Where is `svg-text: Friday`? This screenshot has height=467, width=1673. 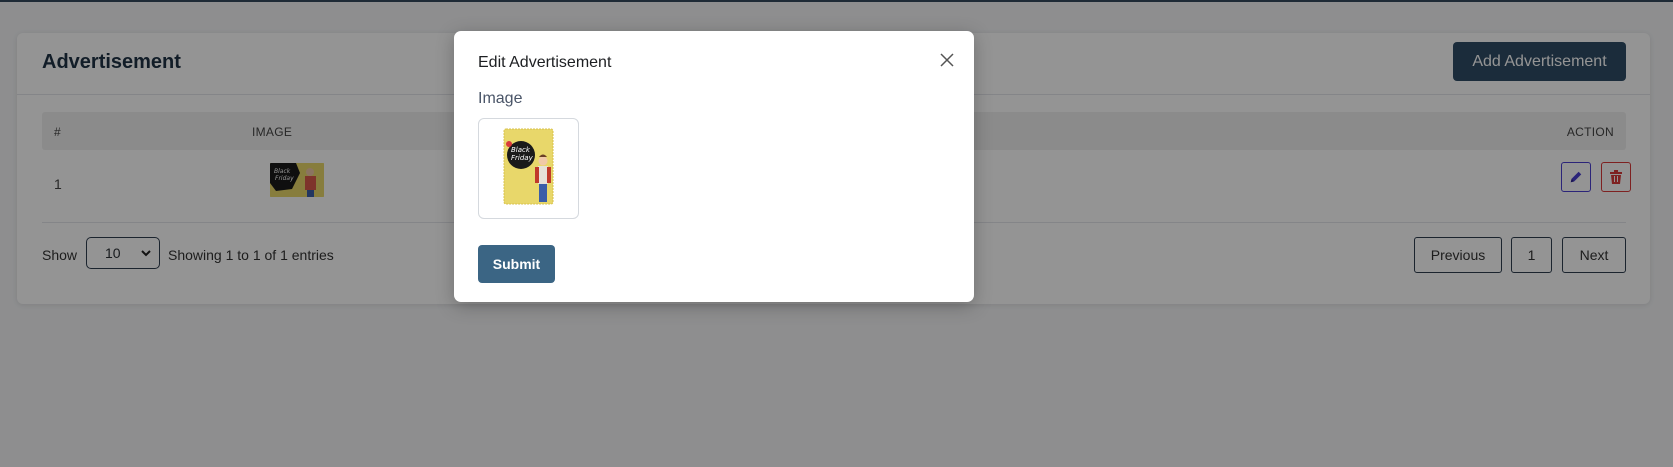 svg-text: Friday is located at coordinates (522, 158).